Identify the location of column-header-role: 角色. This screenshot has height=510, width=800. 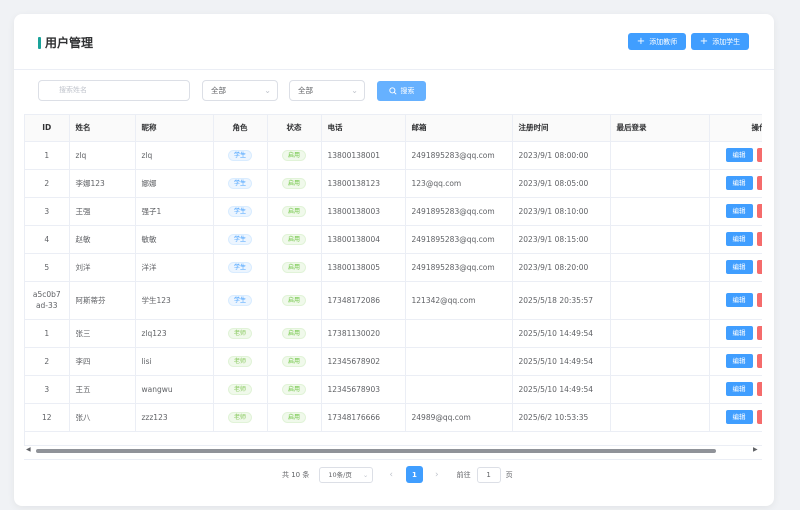
(240, 128).